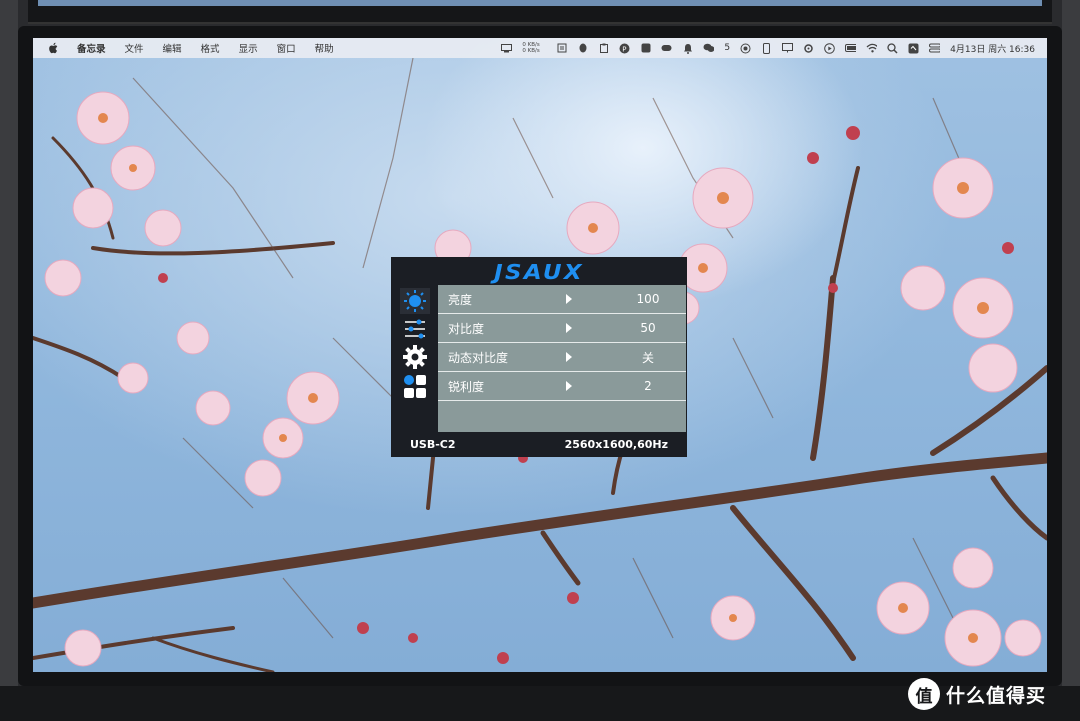 This screenshot has height=721, width=1080. I want to click on osd-row-value: 2, so click(648, 386).